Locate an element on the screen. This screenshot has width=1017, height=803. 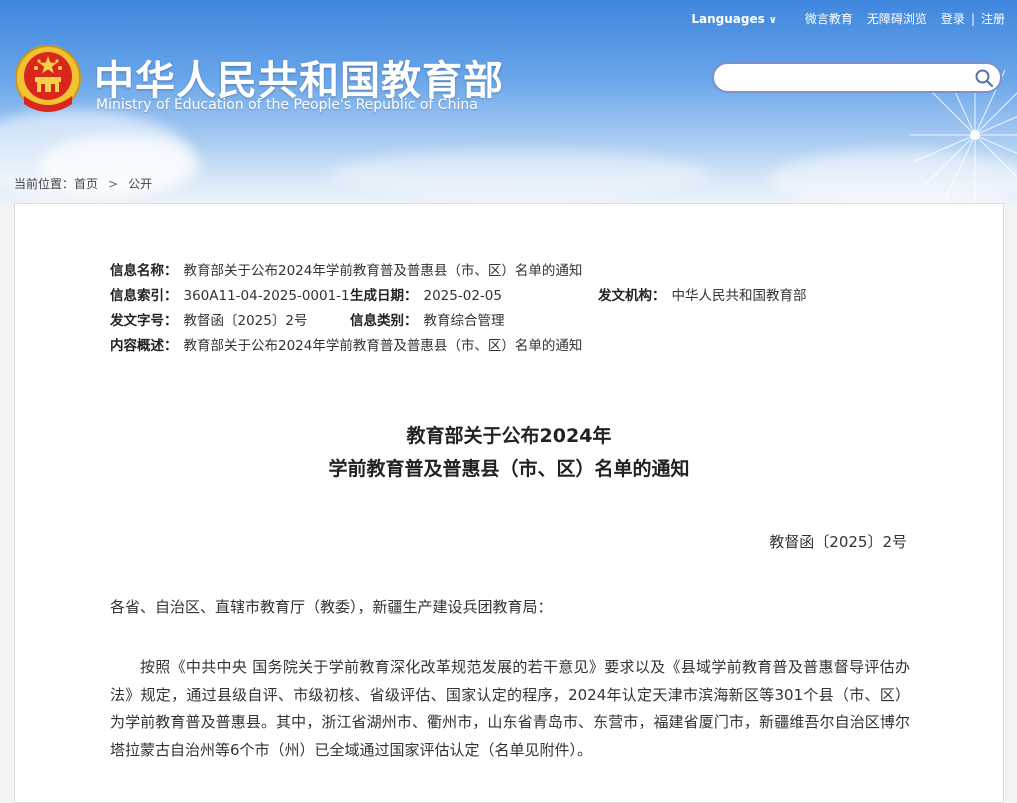
meta-row-info-name: 信息名称： 教育部关于公布2024年学前教育普及普惠县（市、区）名单的通知 is located at coordinates (346, 269).